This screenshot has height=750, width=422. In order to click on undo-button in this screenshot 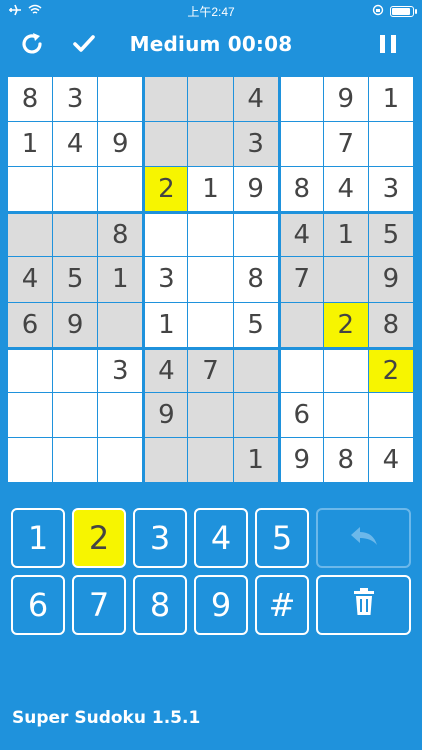, I will do `click(363, 538)`.